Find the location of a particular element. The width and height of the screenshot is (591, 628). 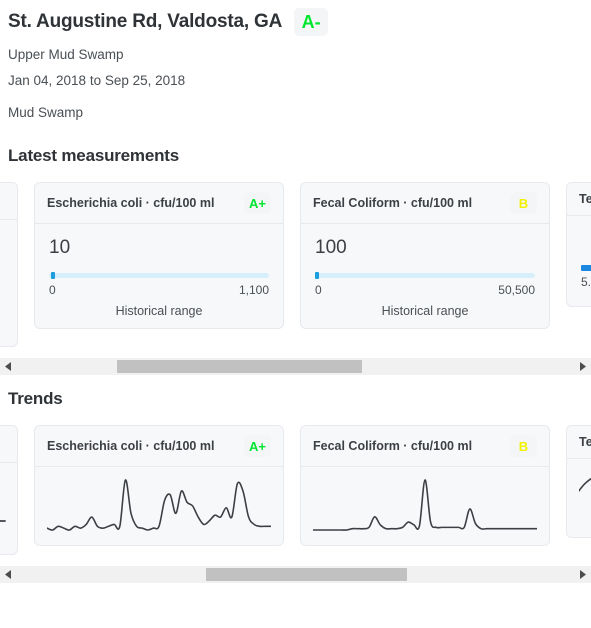

title-row: St. Augustine Rd, Valdosta, GA A- is located at coordinates (299, 22).